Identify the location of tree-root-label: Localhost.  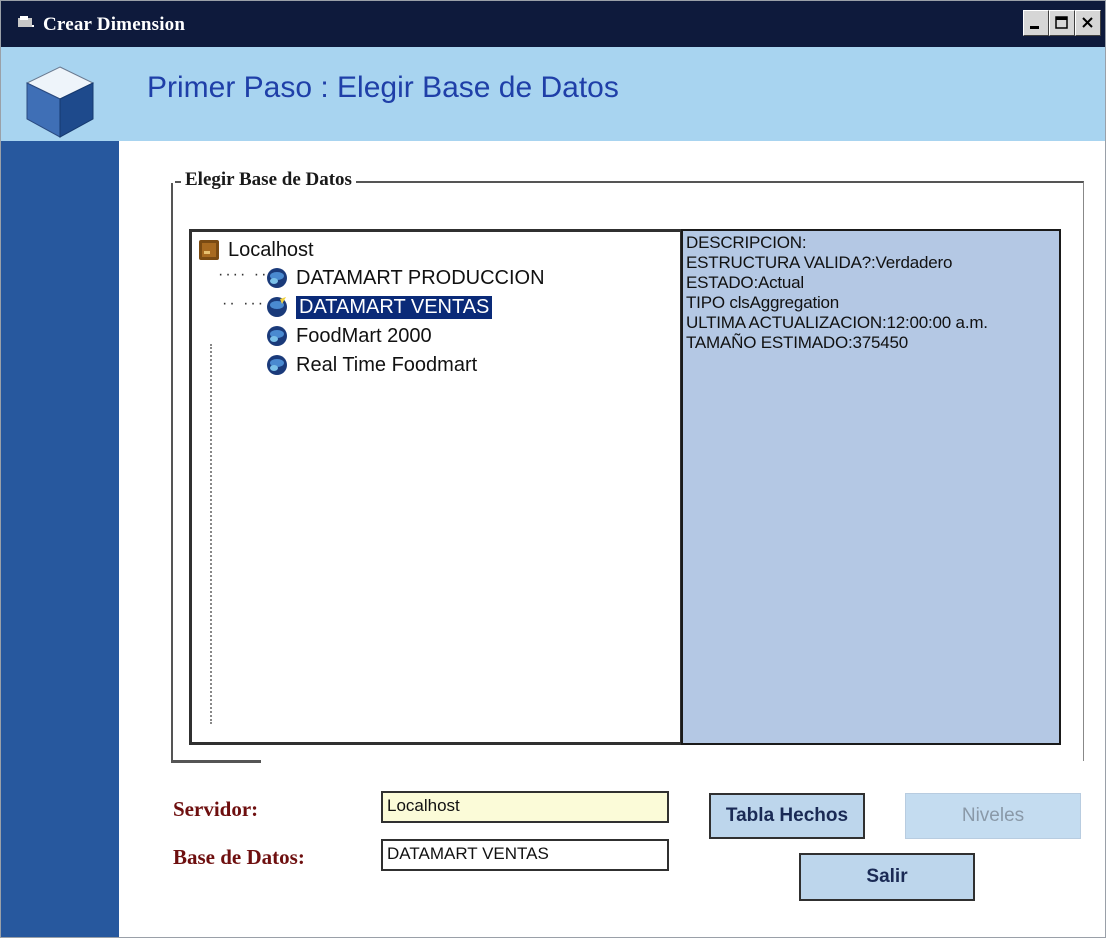
(271, 249).